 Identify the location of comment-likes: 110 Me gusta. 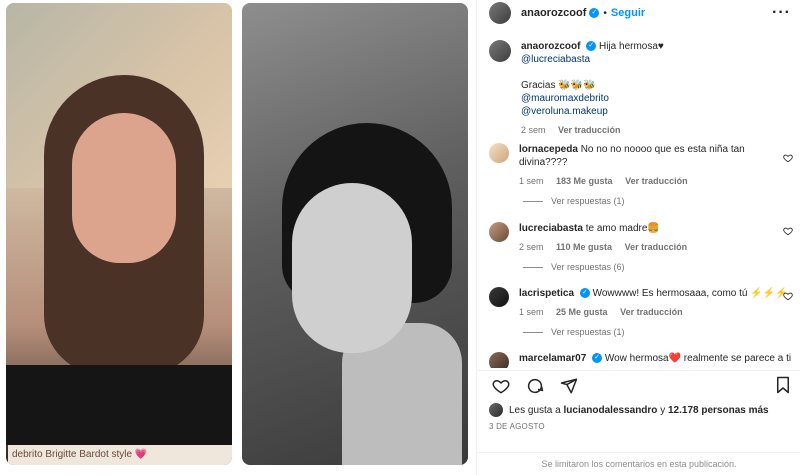
(584, 247).